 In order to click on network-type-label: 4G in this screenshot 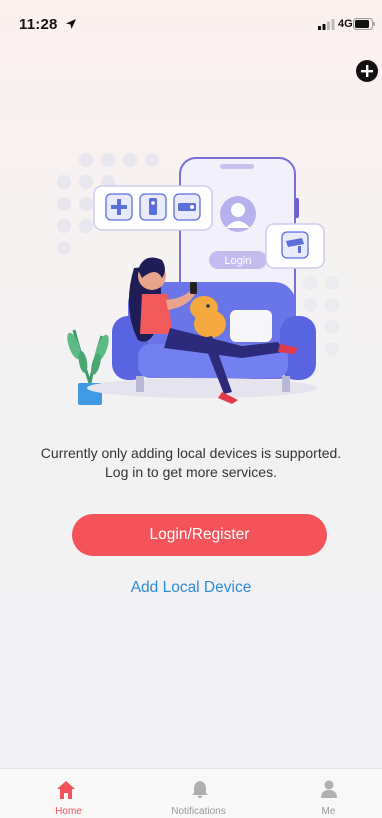, I will do `click(345, 24)`.